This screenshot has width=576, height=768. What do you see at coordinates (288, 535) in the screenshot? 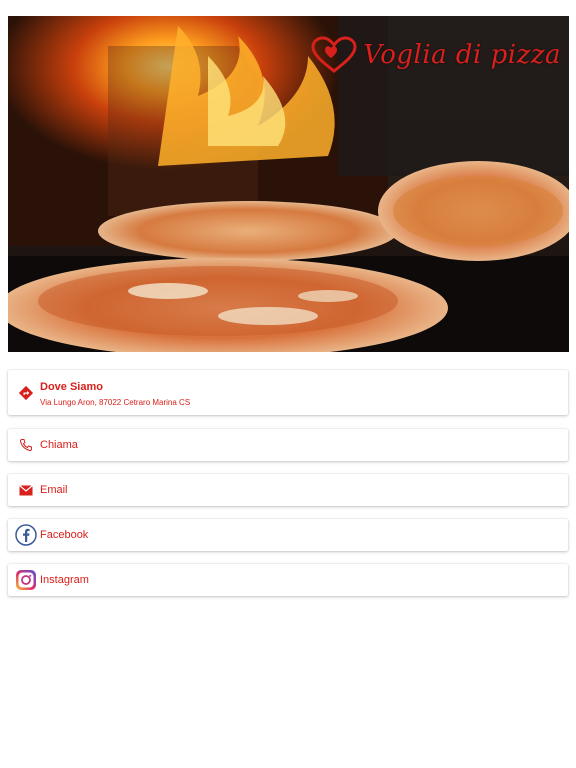
I see `facebook-button: Facebook` at bounding box center [288, 535].